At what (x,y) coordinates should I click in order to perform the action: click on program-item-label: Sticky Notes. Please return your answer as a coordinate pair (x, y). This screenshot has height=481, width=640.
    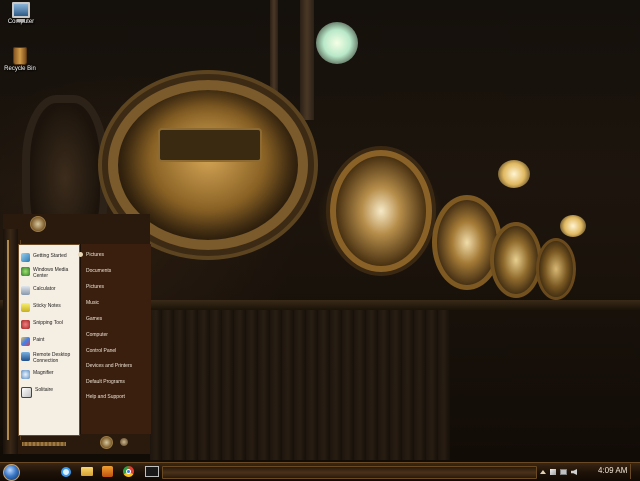
    Looking at the image, I should click on (47, 306).